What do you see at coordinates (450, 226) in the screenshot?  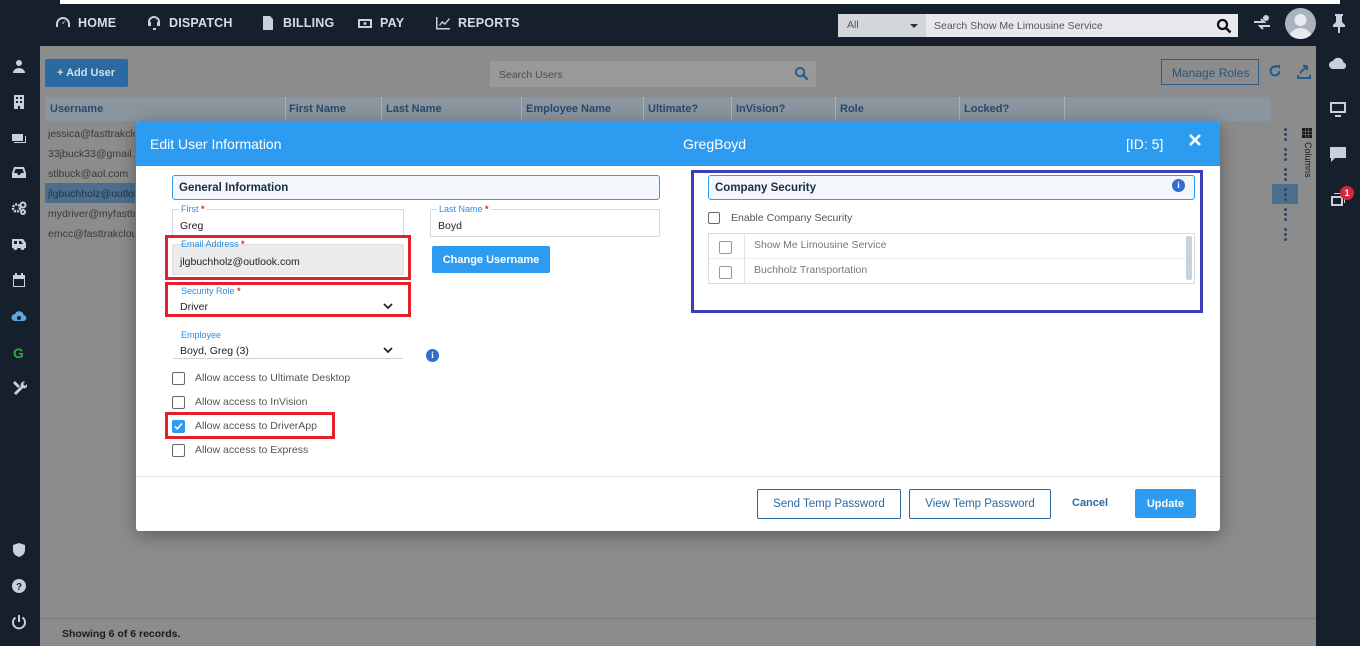 I see `last-name-value: Boyd` at bounding box center [450, 226].